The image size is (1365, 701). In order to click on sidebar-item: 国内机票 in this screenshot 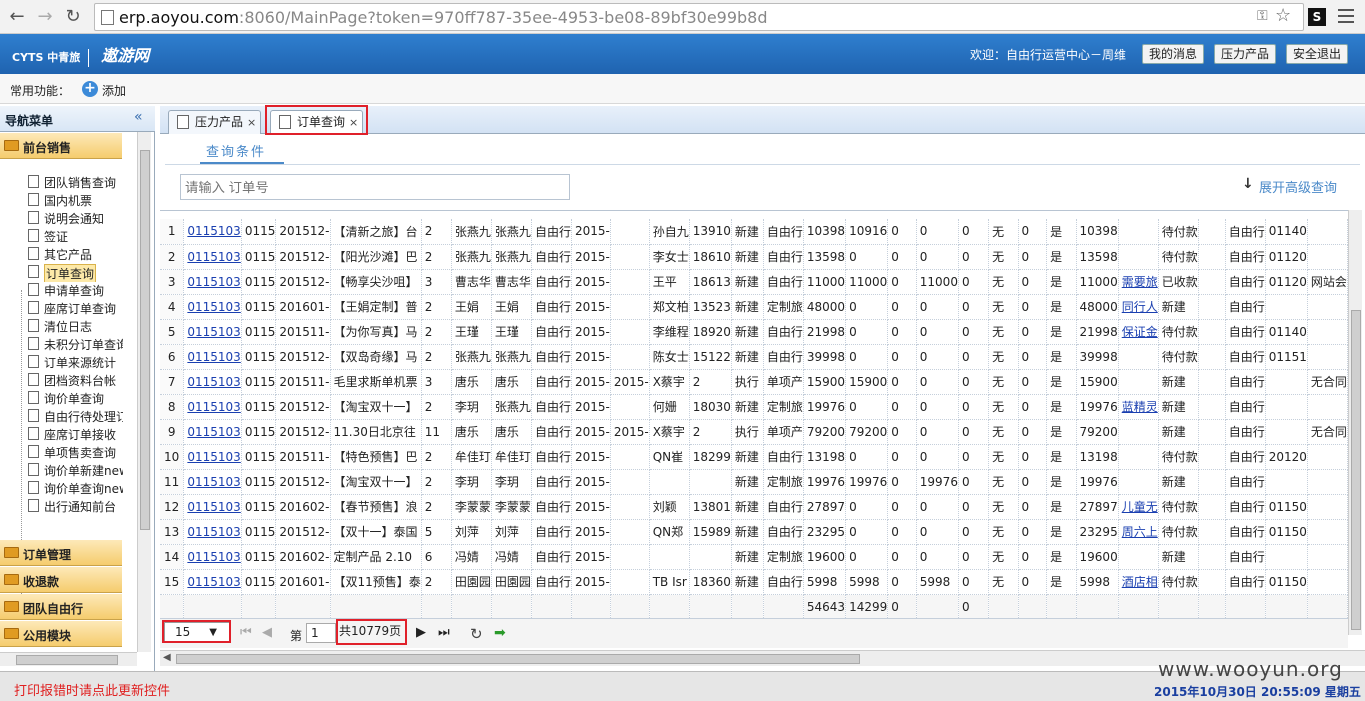, I will do `click(75, 201)`.